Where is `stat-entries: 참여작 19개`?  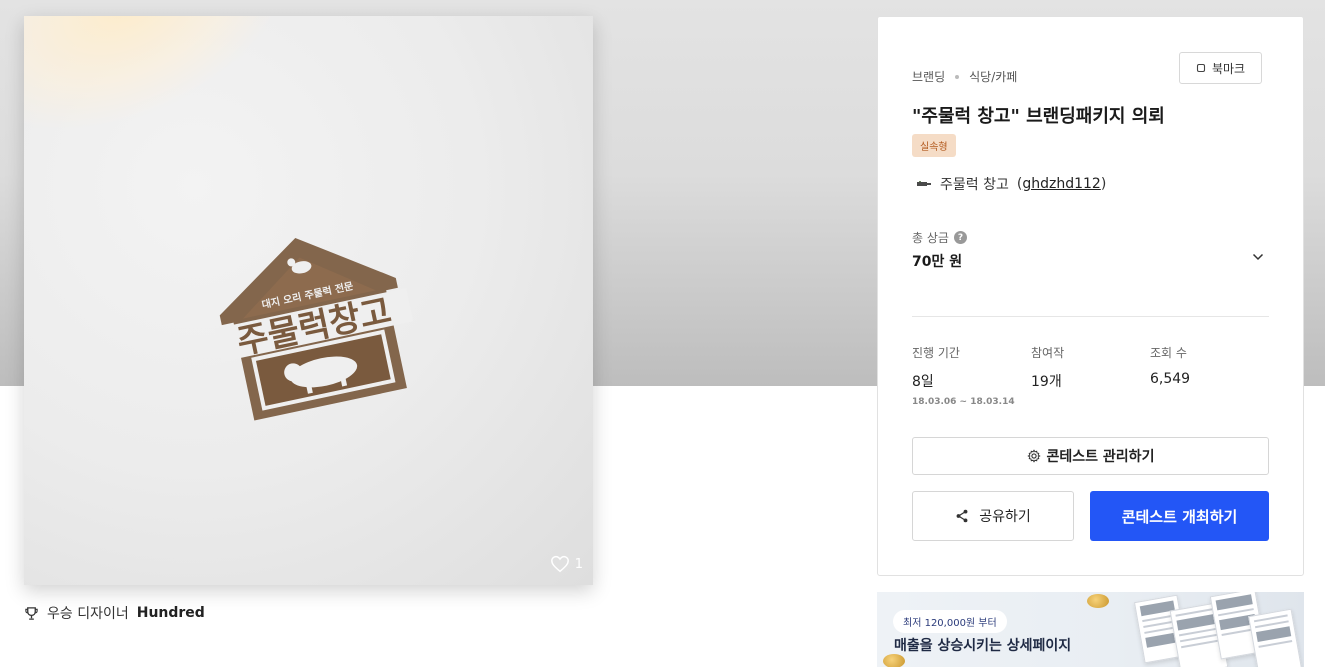
stat-entries: 참여작 19개 is located at coordinates (1047, 367).